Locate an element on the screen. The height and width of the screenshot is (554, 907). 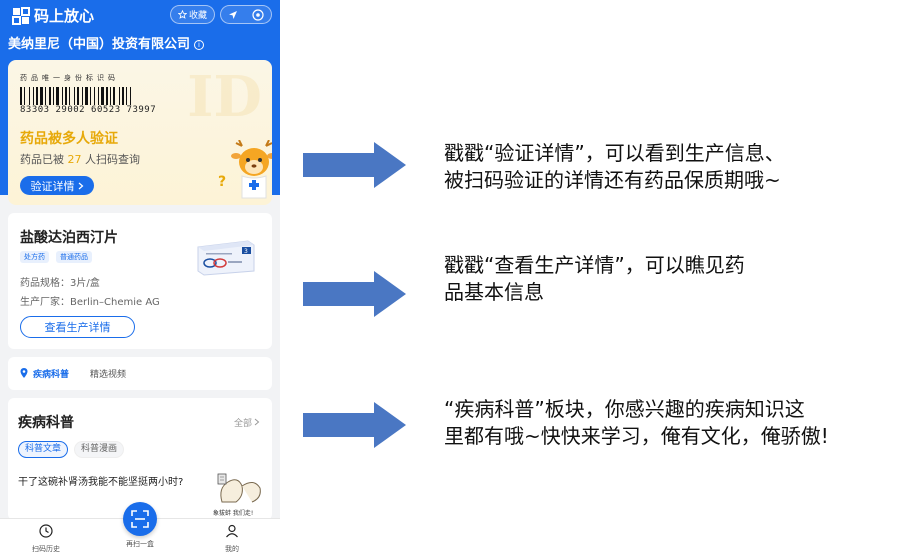
drug-package-image: 3 is located at coordinates (226, 258).